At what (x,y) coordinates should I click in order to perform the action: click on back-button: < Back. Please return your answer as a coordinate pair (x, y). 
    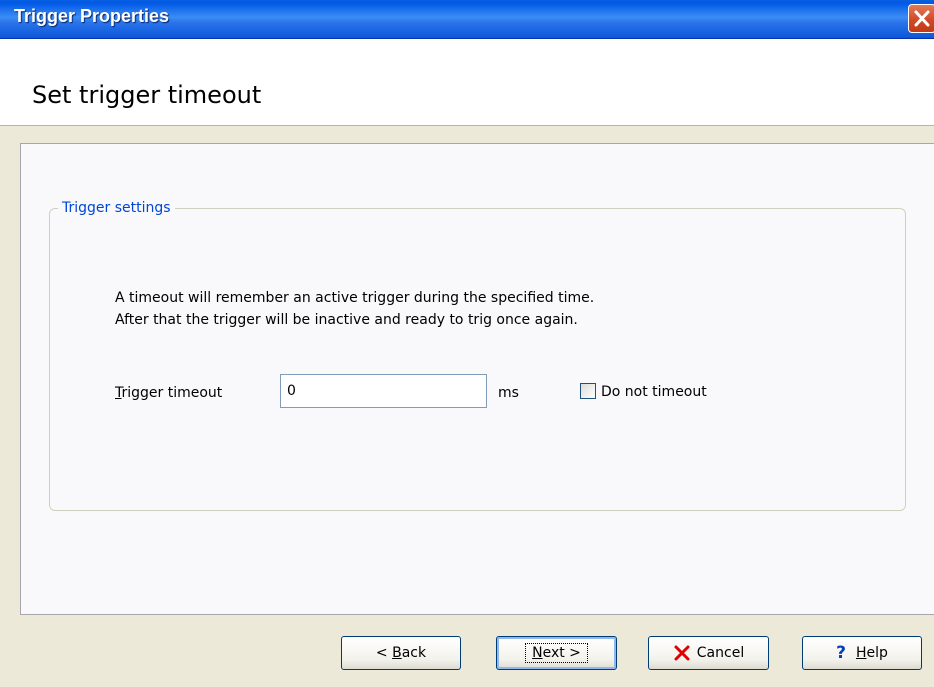
    Looking at the image, I should click on (401, 653).